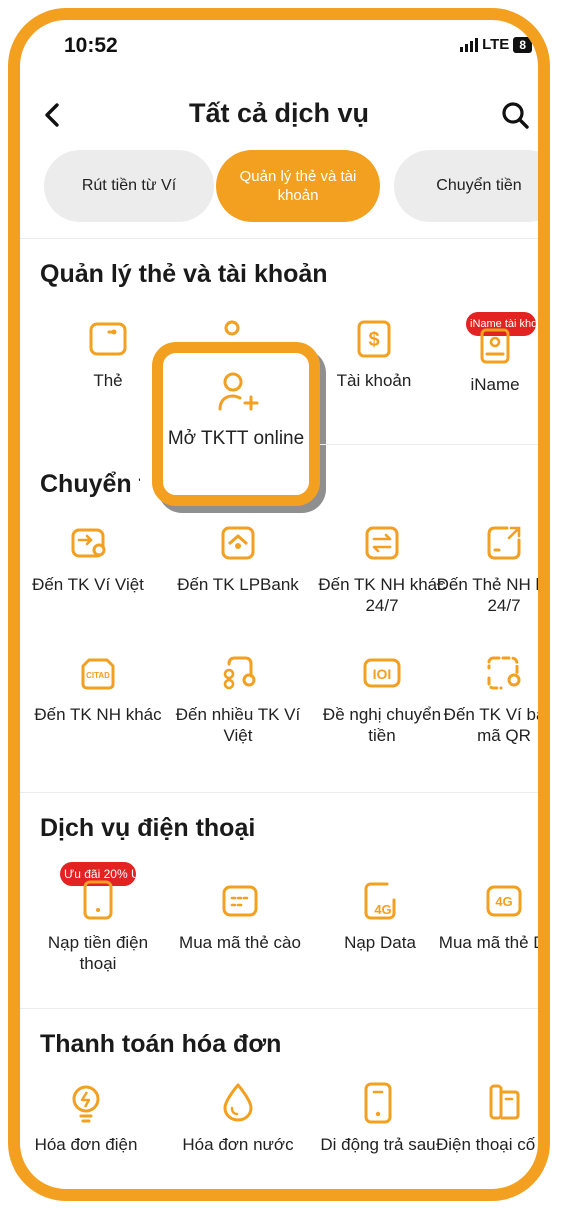 Image resolution: width=564 pixels, height=1211 pixels. I want to click on service-account: $ Tài khoản, so click(374, 353).